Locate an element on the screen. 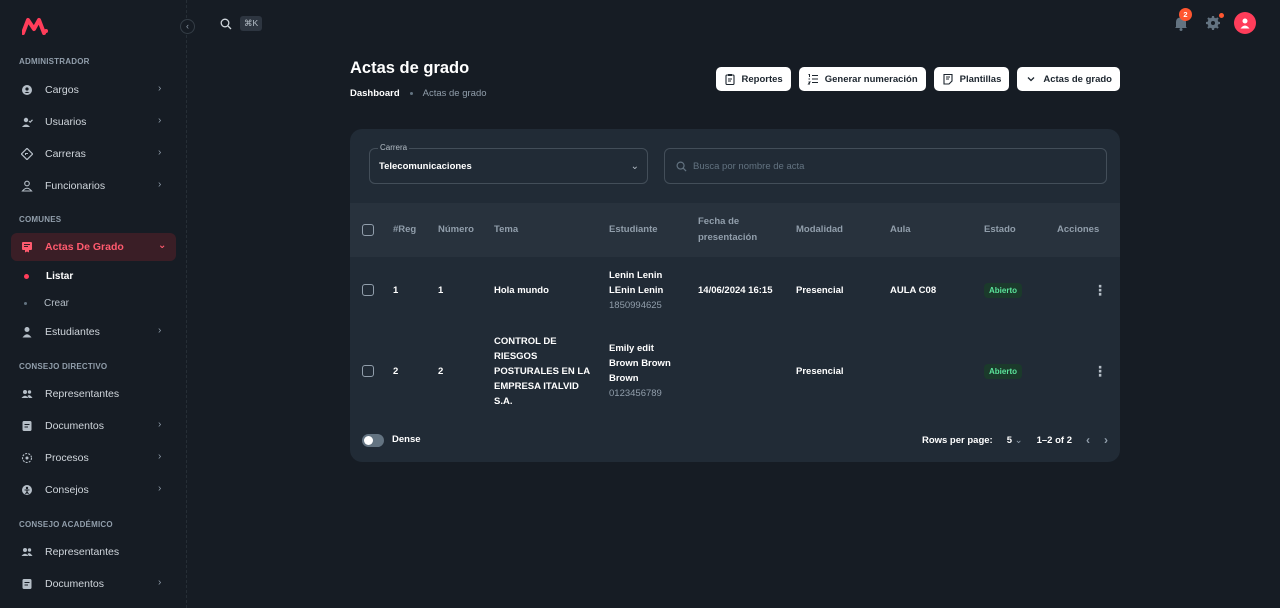 The image size is (1280, 608). page-title: Actas de grado is located at coordinates (410, 68).